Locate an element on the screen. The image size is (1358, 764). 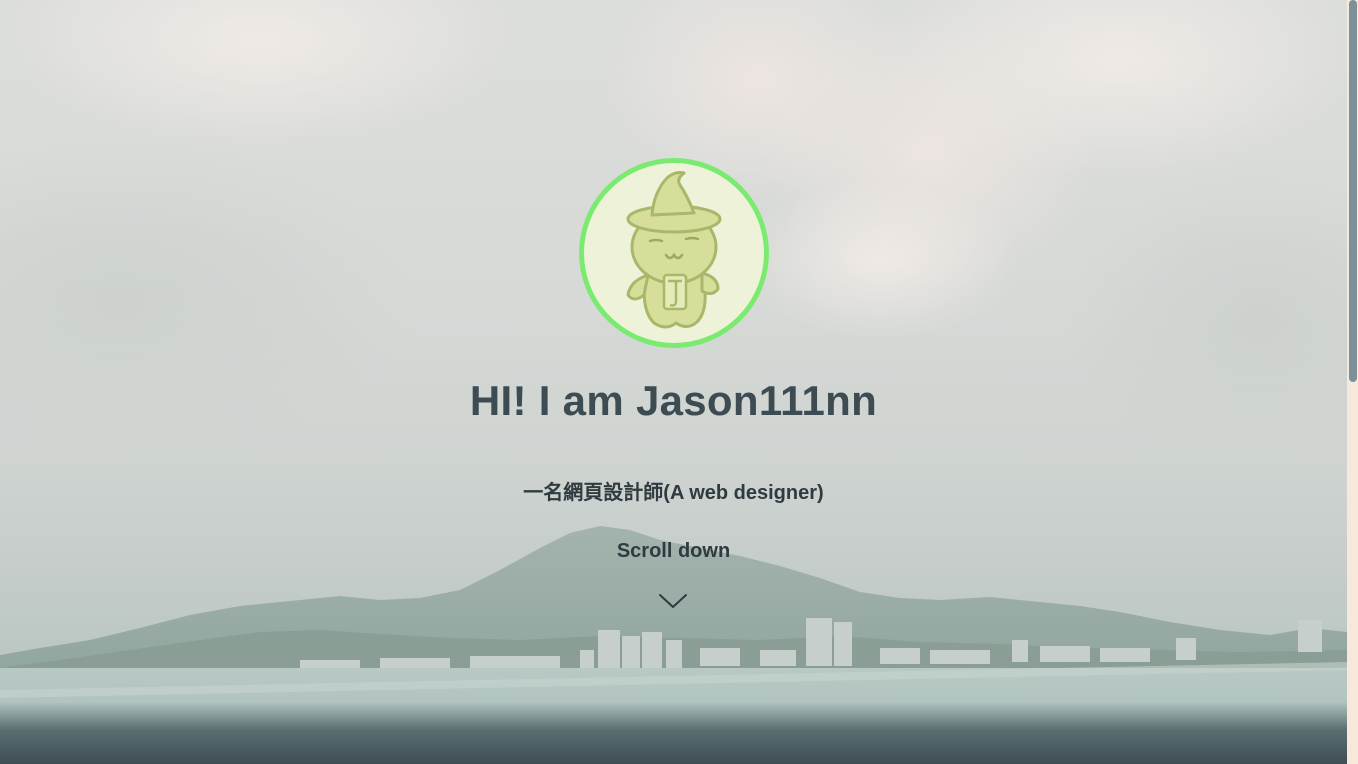
bottom-fade is located at coordinates (673, 733).